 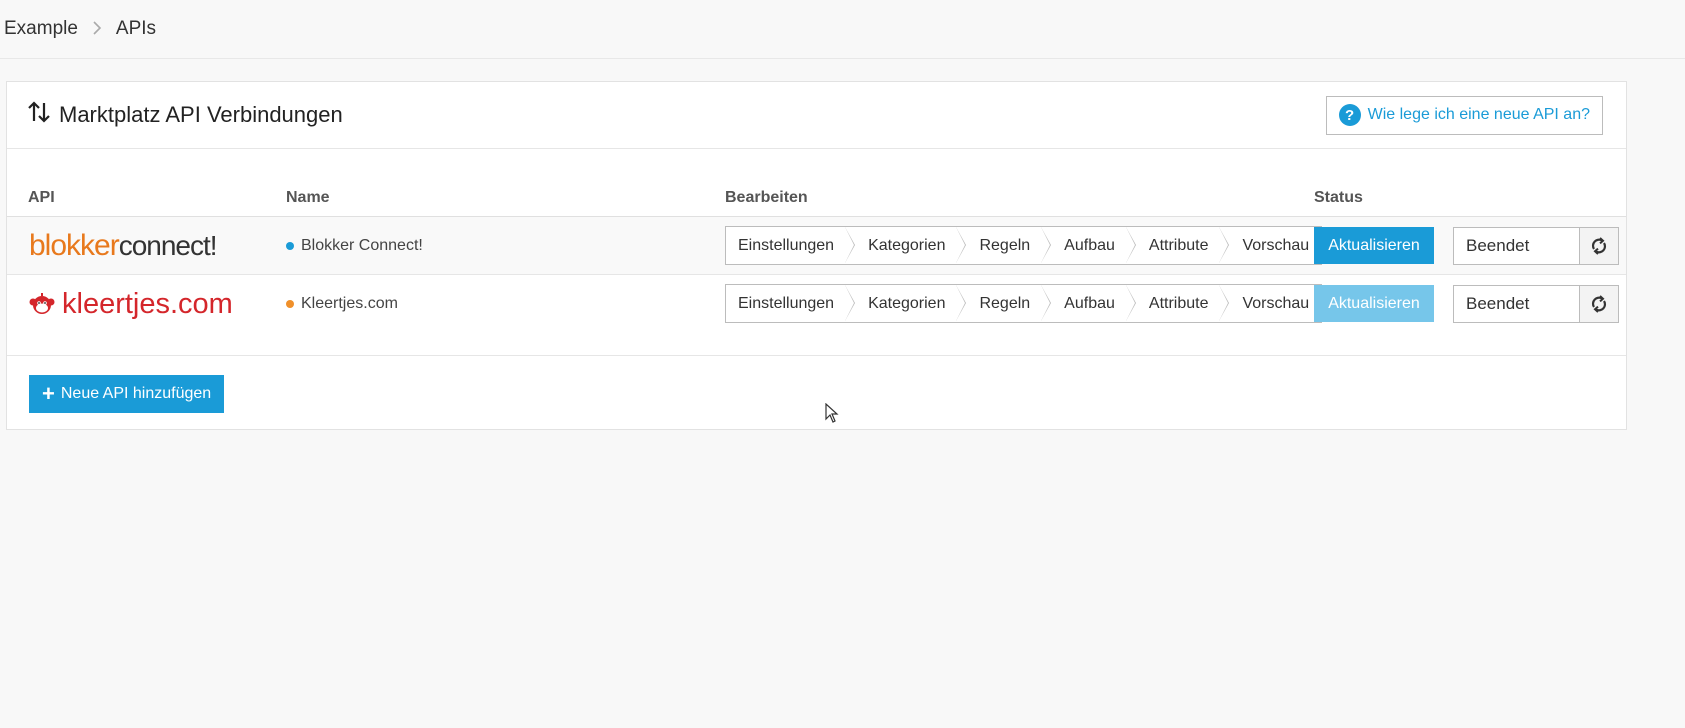 What do you see at coordinates (354, 246) in the screenshot?
I see `api-name: Blokker Connect!` at bounding box center [354, 246].